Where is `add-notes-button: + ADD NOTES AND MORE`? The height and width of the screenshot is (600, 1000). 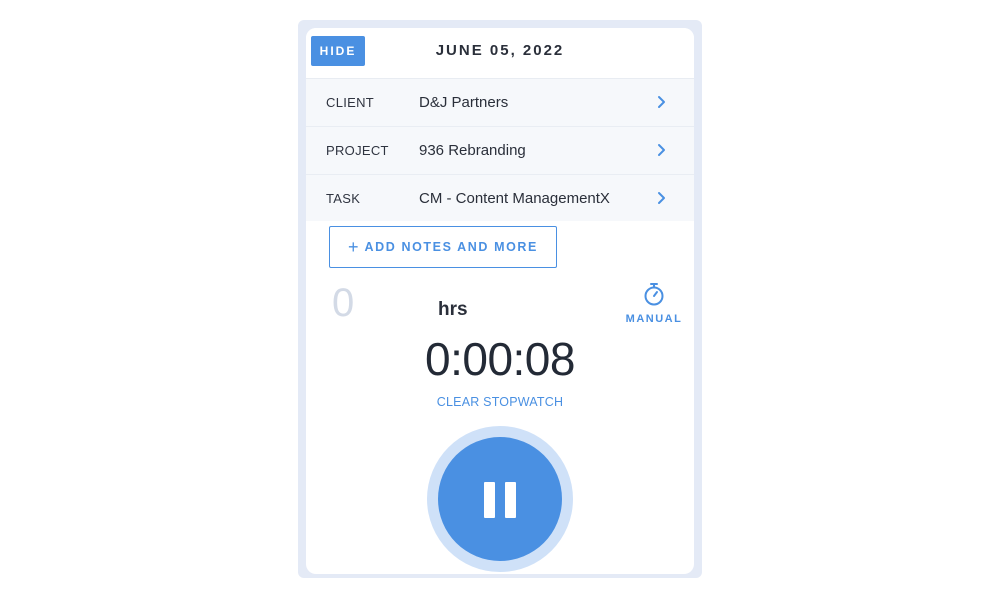 add-notes-button: + ADD NOTES AND MORE is located at coordinates (443, 247).